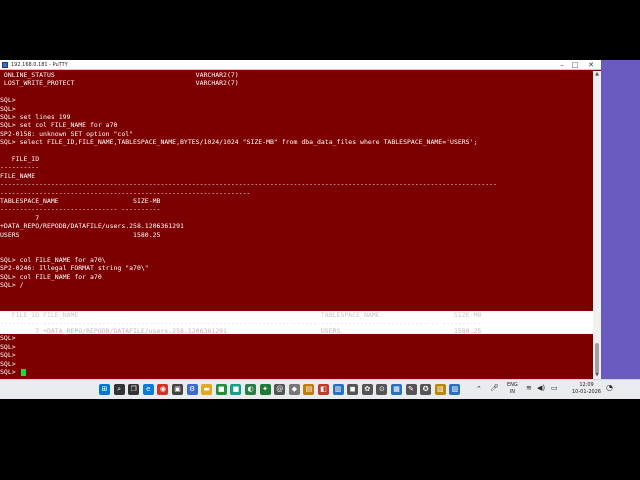 This screenshot has height=480, width=640. Describe the element at coordinates (353, 389) in the screenshot. I see `app-icon-8: ◼` at that location.